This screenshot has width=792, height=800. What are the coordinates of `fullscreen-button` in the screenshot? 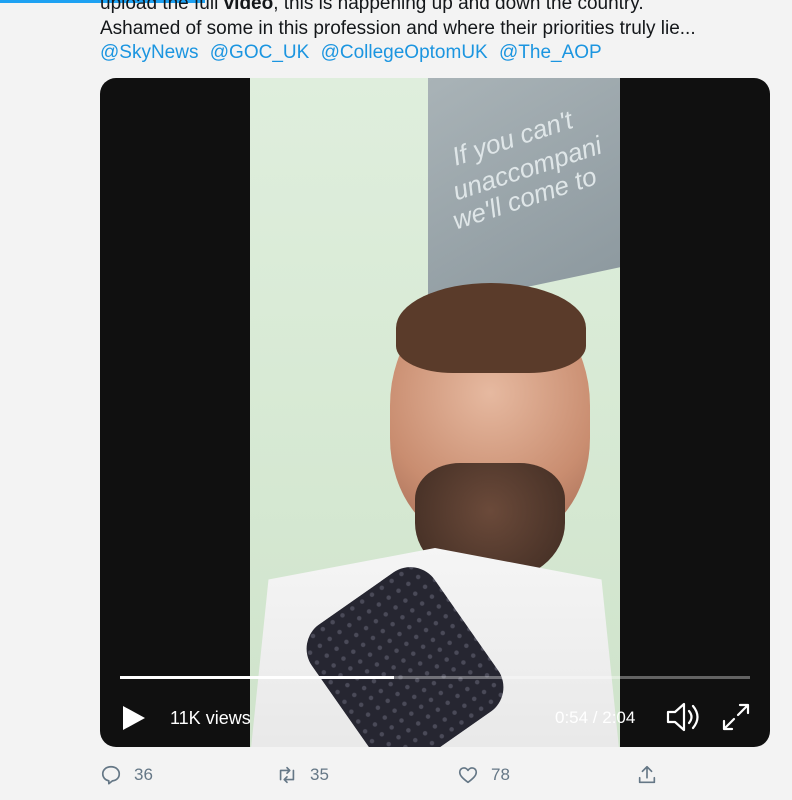 It's located at (736, 717).